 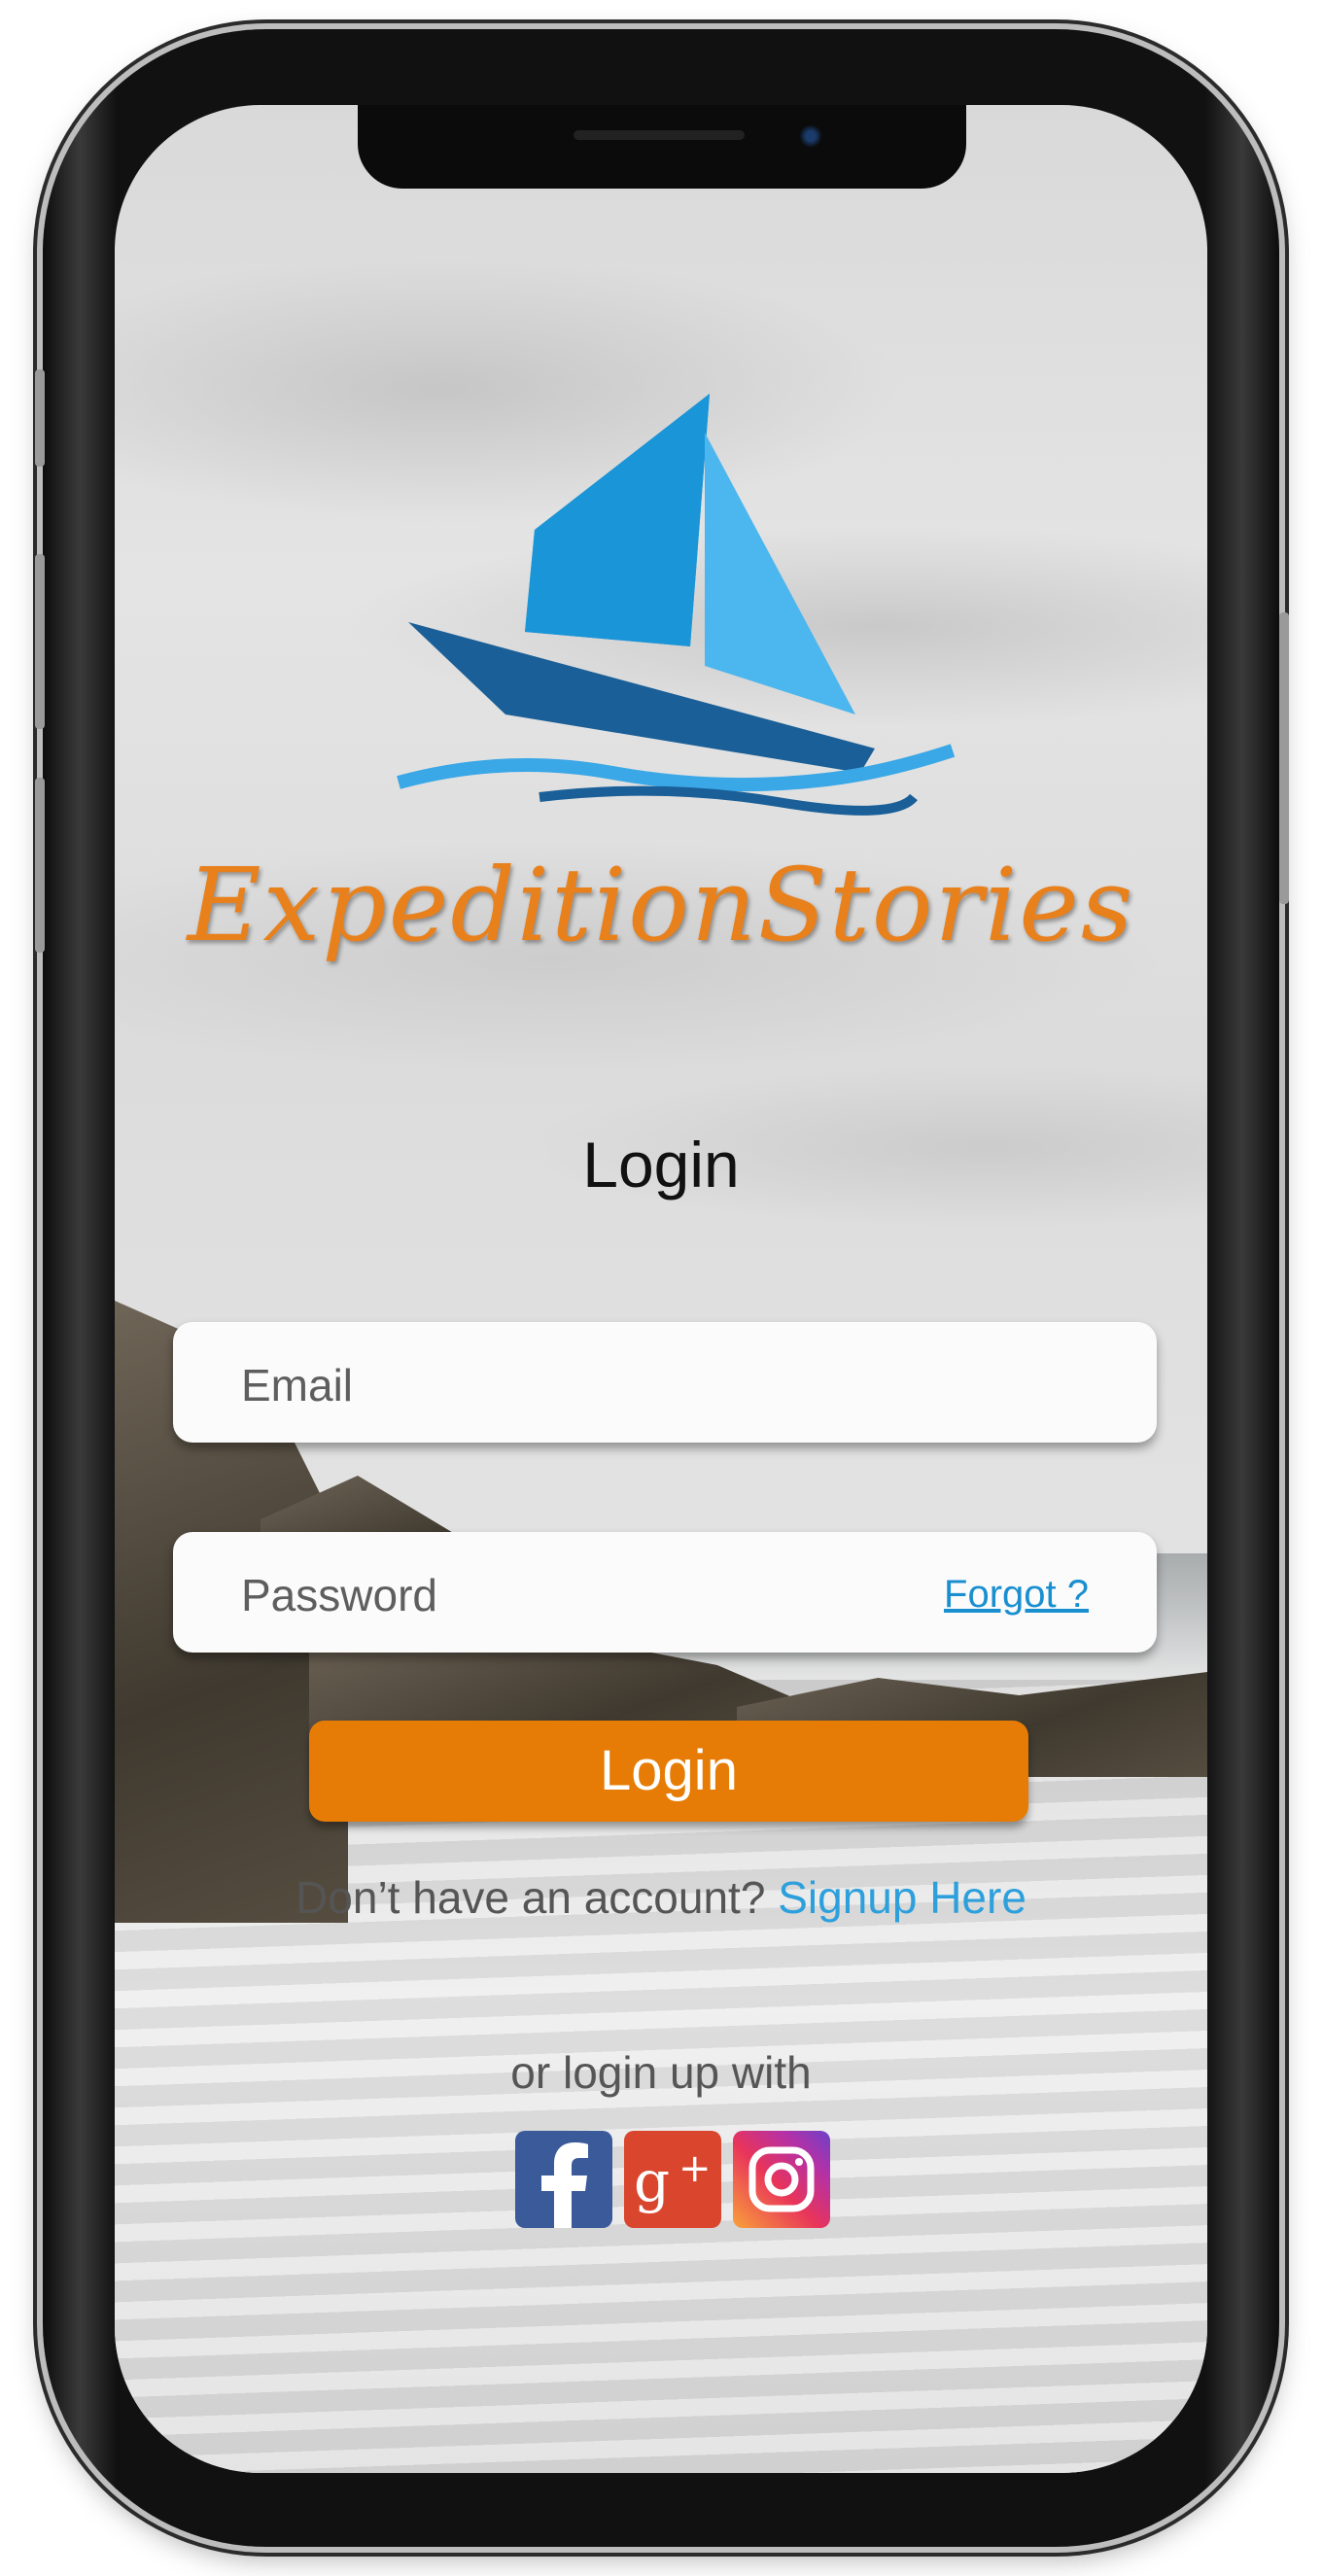 What do you see at coordinates (672, 2179) in the screenshot?
I see `google-plus-icon: g +` at bounding box center [672, 2179].